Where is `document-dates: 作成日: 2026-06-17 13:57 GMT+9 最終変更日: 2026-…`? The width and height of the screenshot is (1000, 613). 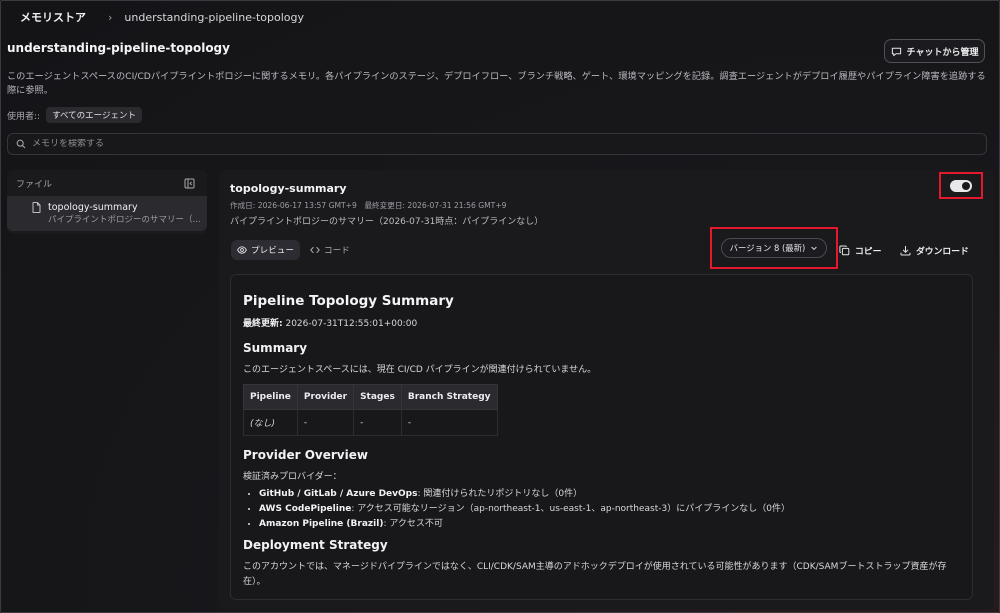
document-dates: 作成日: 2026-06-17 13:57 GMT+9 最終変更日: 2026-… is located at coordinates (368, 205).